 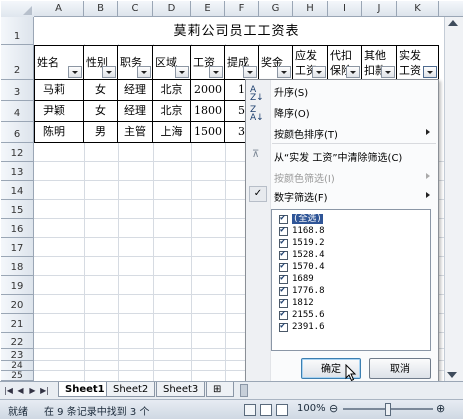 I want to click on row-header-16: 16, so click(x=17, y=228).